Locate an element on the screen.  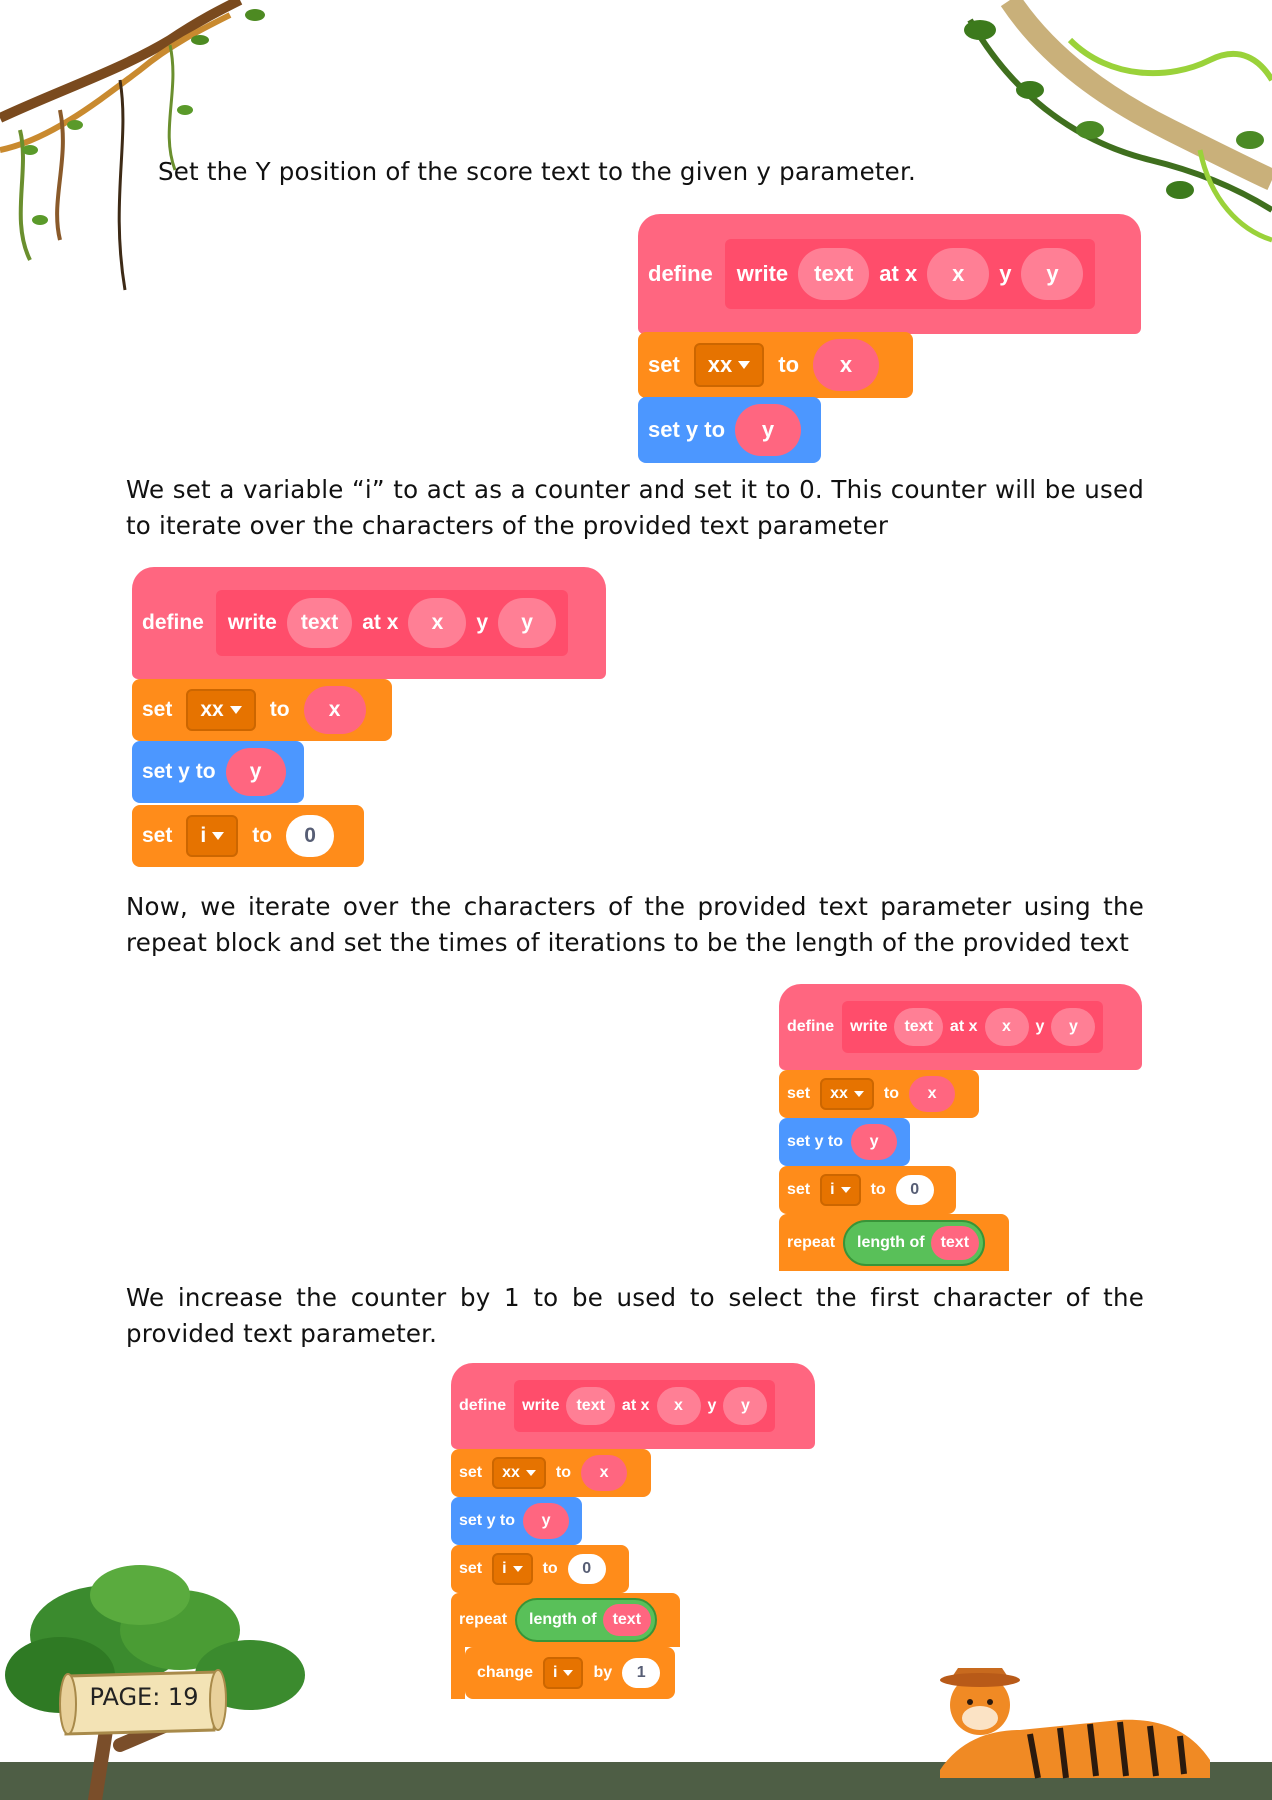
repeat-block-arm is located at coordinates (458, 1673).